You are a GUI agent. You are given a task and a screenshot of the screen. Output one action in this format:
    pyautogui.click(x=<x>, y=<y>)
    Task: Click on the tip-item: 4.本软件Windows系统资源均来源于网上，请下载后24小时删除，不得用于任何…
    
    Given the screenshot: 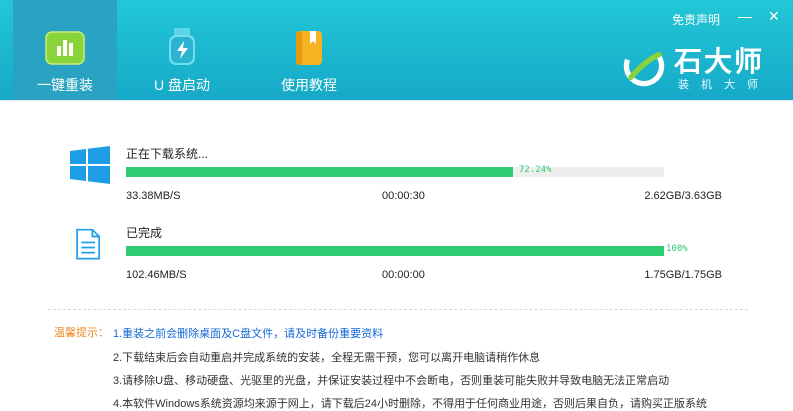 What is the action you would take?
    pyautogui.click(x=410, y=404)
    